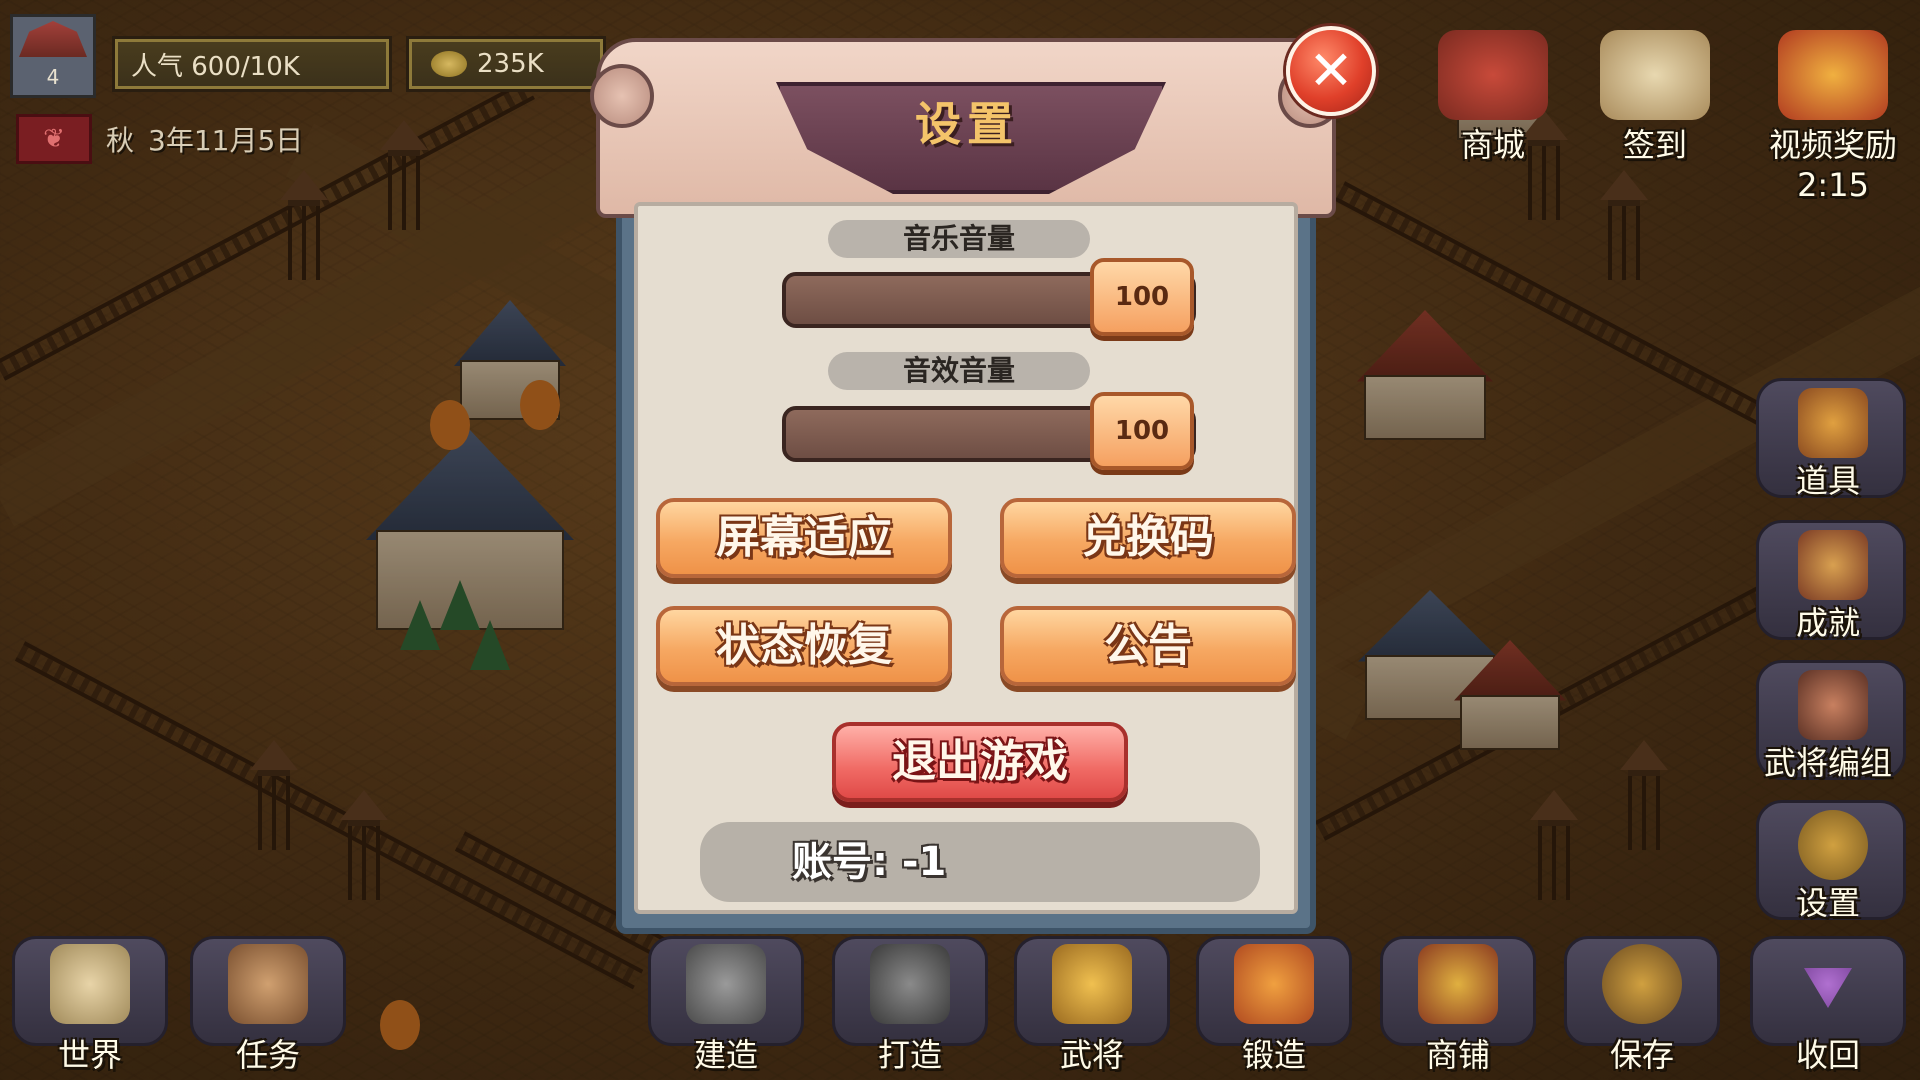  I want to click on items-button: 道具, so click(1828, 443).